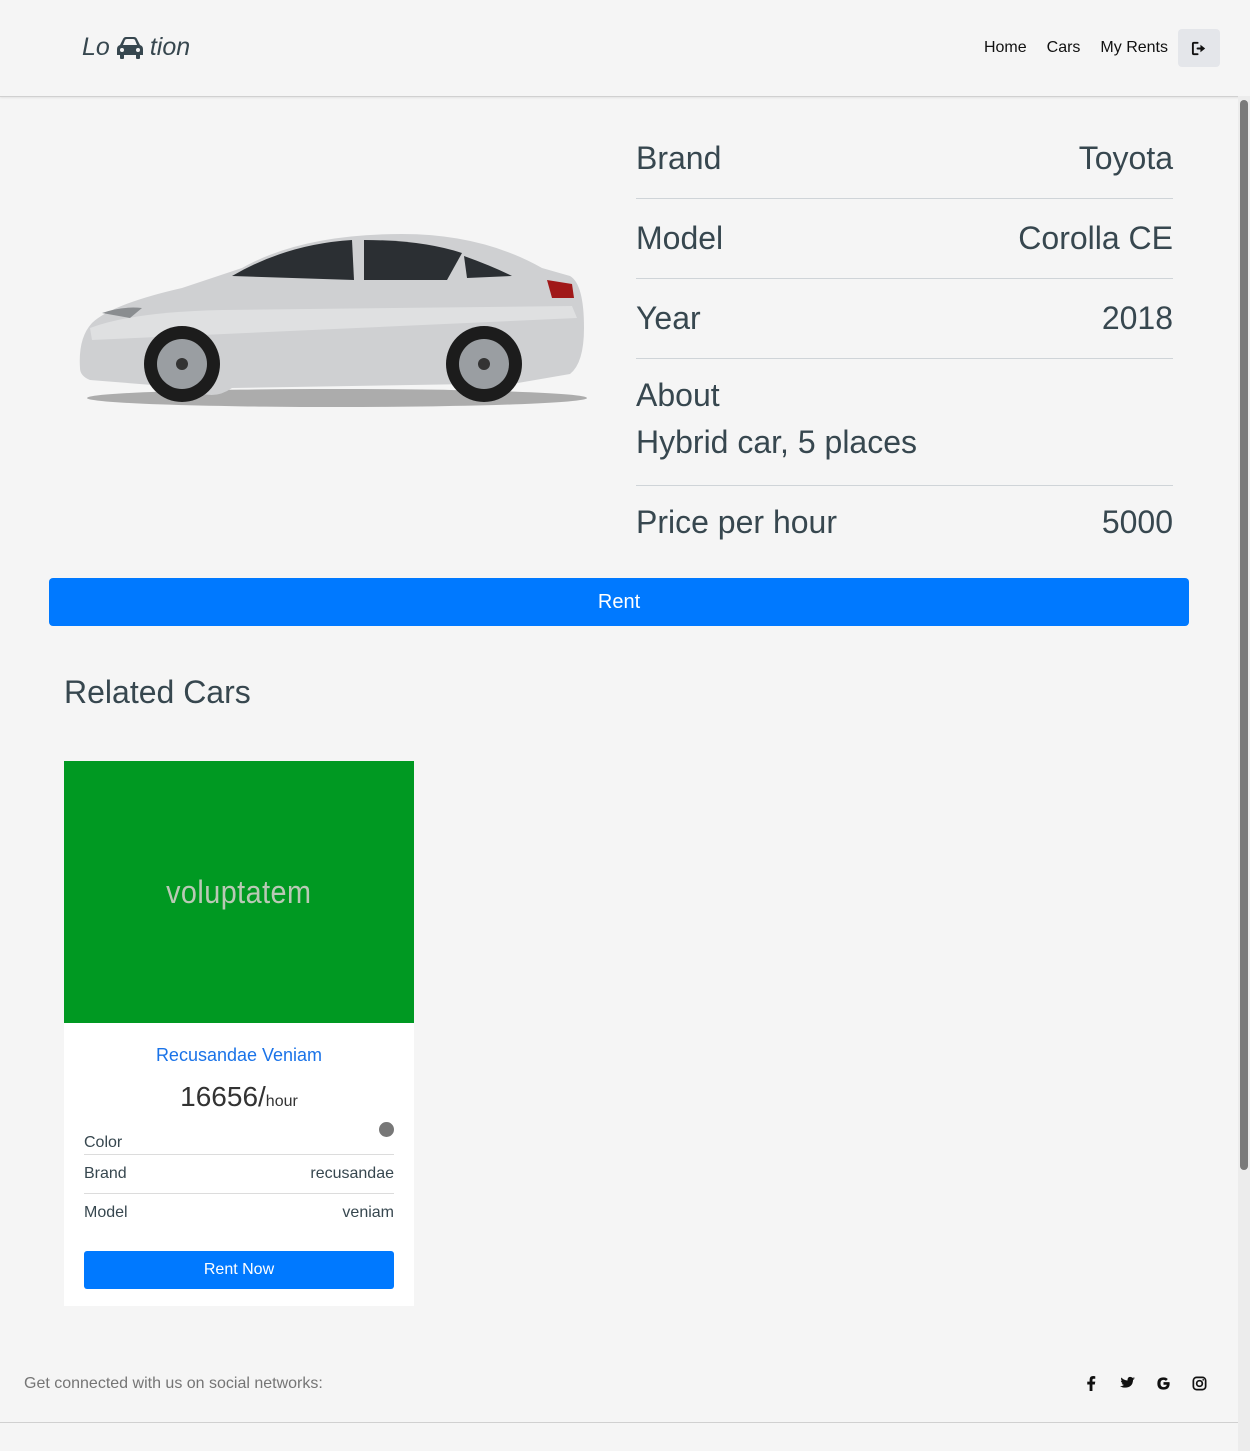 Image resolution: width=1250 pixels, height=1451 pixels. Describe the element at coordinates (777, 442) in the screenshot. I see `about-text: Hybrid car, 5 places` at that location.